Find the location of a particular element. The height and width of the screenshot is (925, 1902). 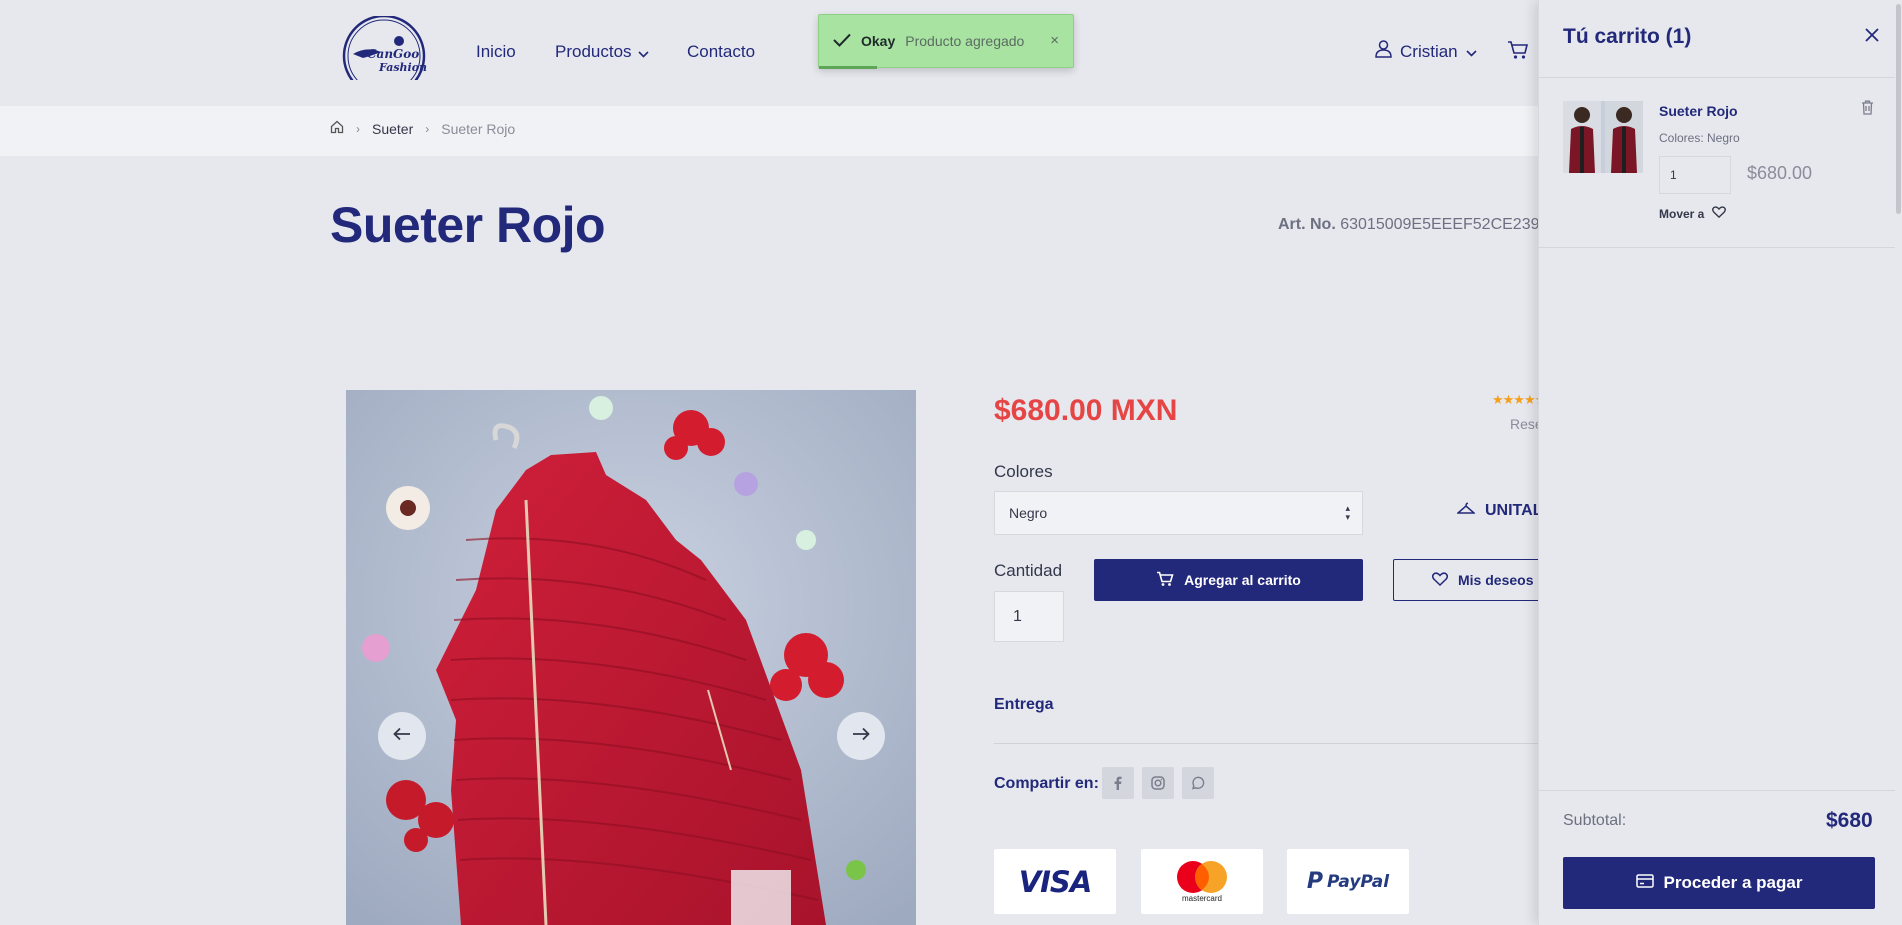

paypal-text: PayPal is located at coordinates (1358, 881).